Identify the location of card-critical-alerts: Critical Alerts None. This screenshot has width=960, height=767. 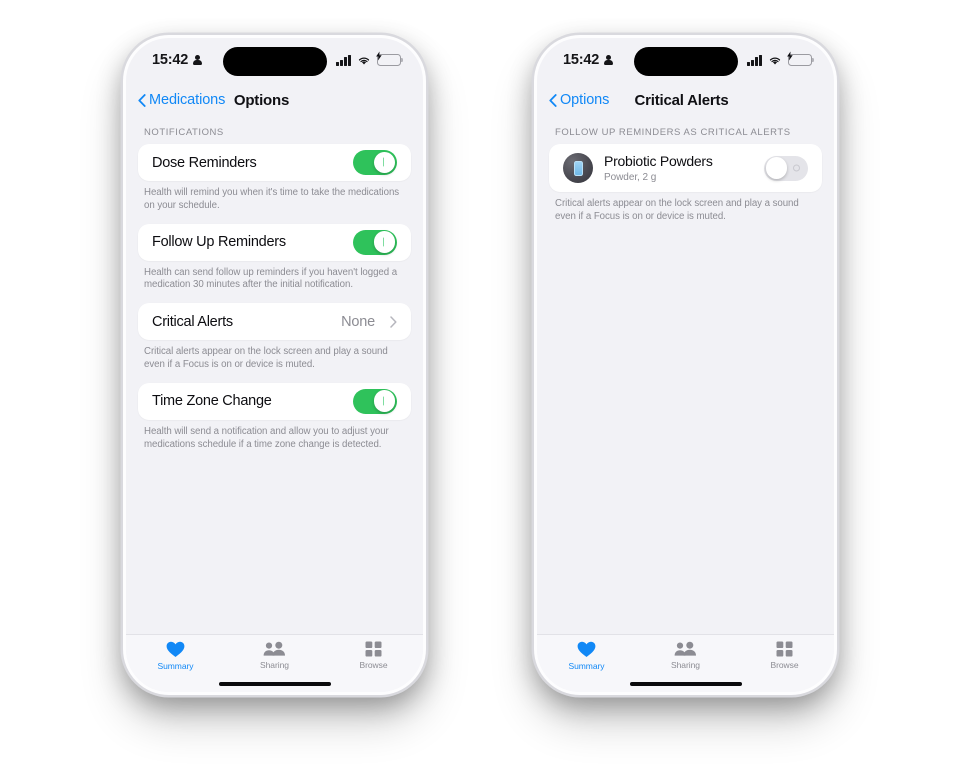
(274, 322).